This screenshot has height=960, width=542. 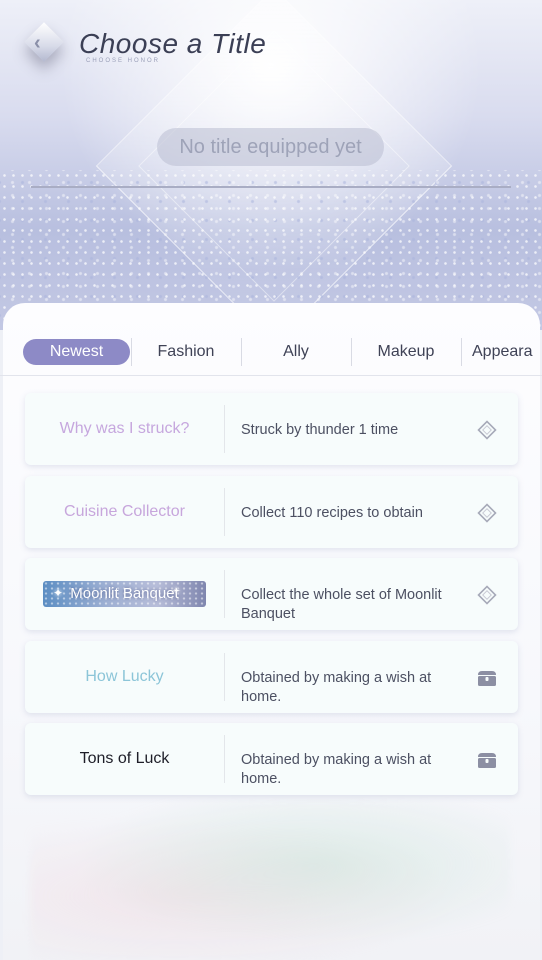 What do you see at coordinates (124, 676) in the screenshot?
I see `title-name: How Lucky` at bounding box center [124, 676].